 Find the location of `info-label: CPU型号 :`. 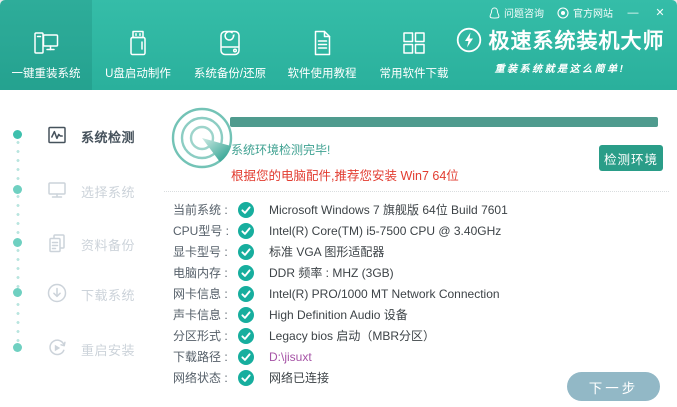

info-label: CPU型号 : is located at coordinates (201, 231).